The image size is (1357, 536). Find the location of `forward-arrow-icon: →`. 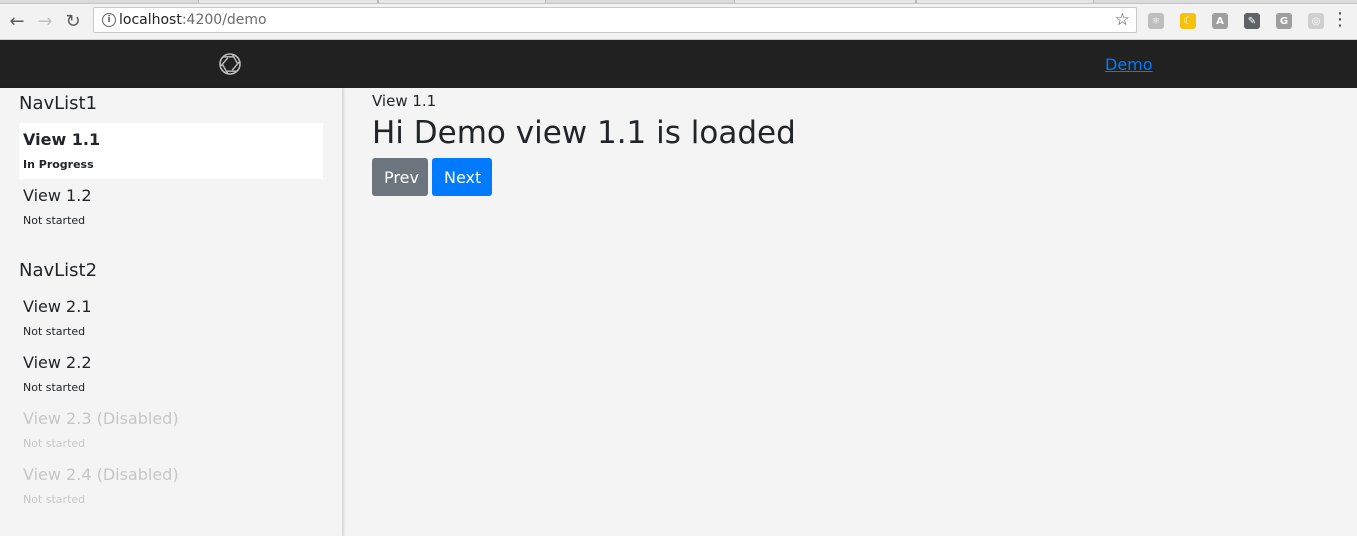

forward-arrow-icon: → is located at coordinates (45, 21).